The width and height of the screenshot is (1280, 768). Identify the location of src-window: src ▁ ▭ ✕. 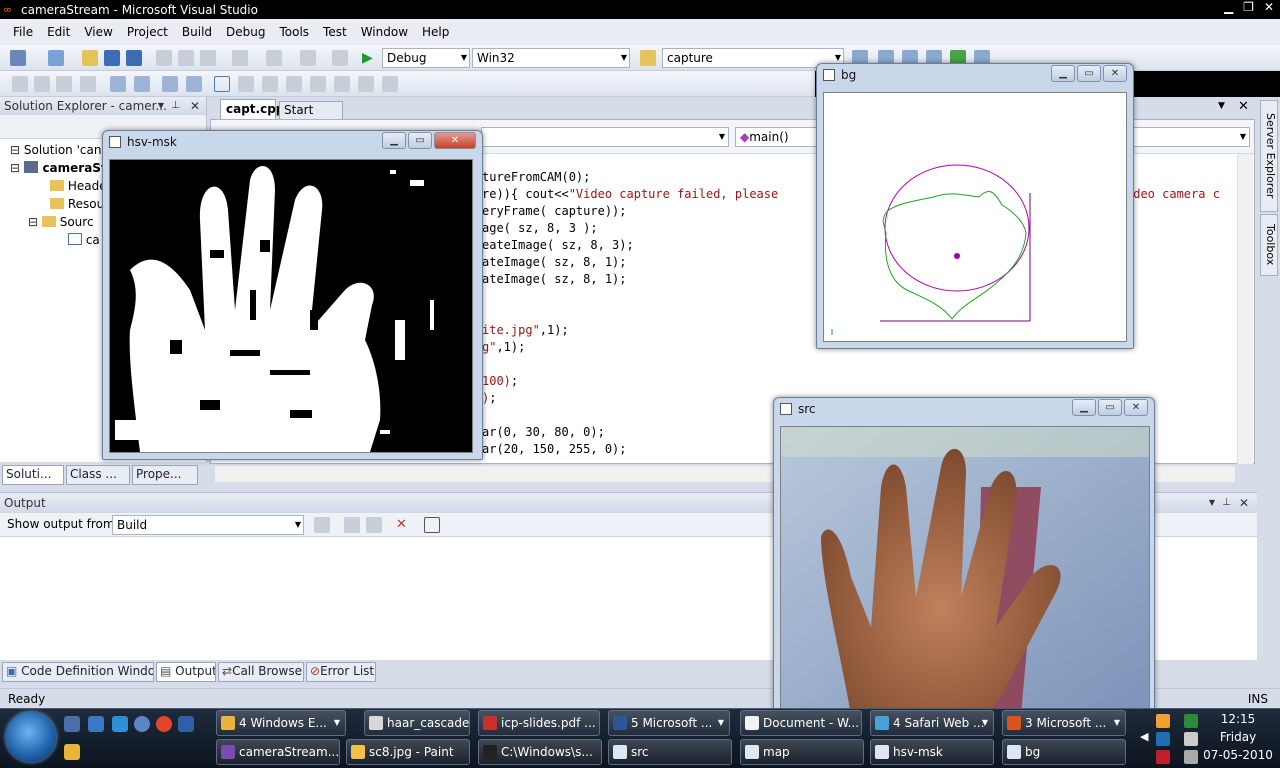
(964, 557).